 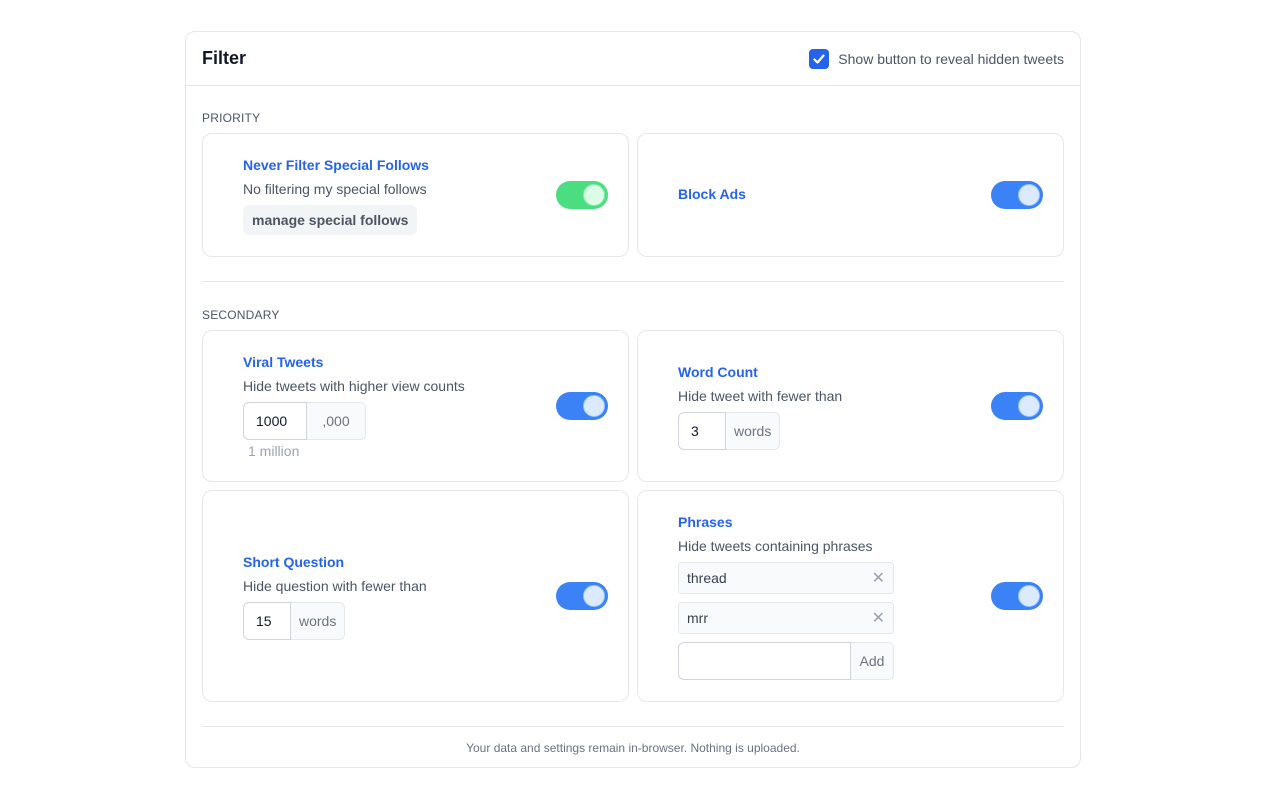 What do you see at coordinates (1017, 596) in the screenshot?
I see `phrases-toggle` at bounding box center [1017, 596].